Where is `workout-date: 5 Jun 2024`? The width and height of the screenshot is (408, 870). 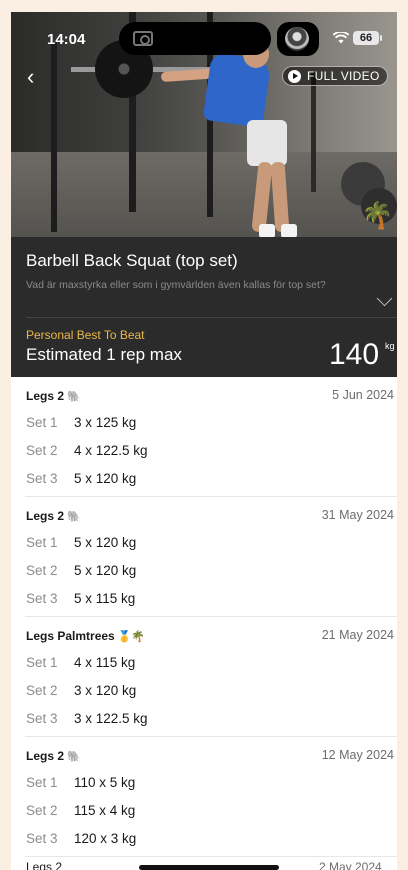
workout-date: 5 Jun 2024 is located at coordinates (363, 395).